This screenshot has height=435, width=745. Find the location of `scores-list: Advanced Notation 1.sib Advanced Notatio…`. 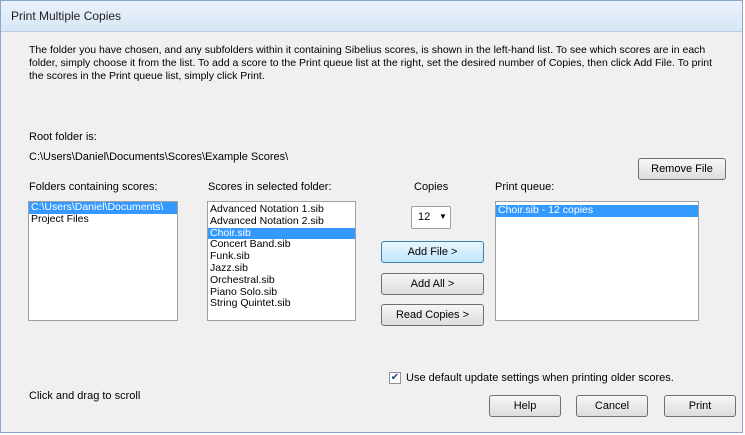

scores-list: Advanced Notation 1.sib Advanced Notatio… is located at coordinates (281, 261).